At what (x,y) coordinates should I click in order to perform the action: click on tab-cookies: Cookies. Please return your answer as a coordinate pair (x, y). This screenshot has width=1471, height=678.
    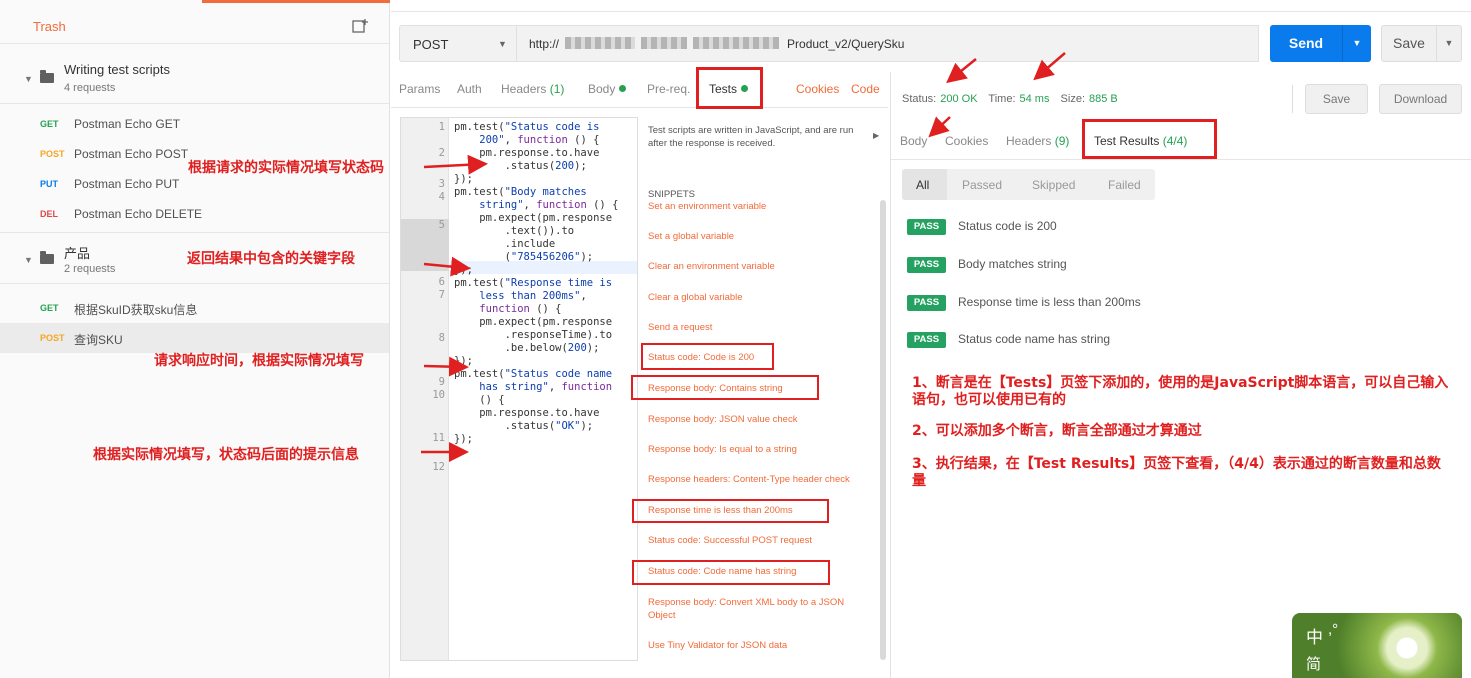
    Looking at the image, I should click on (966, 141).